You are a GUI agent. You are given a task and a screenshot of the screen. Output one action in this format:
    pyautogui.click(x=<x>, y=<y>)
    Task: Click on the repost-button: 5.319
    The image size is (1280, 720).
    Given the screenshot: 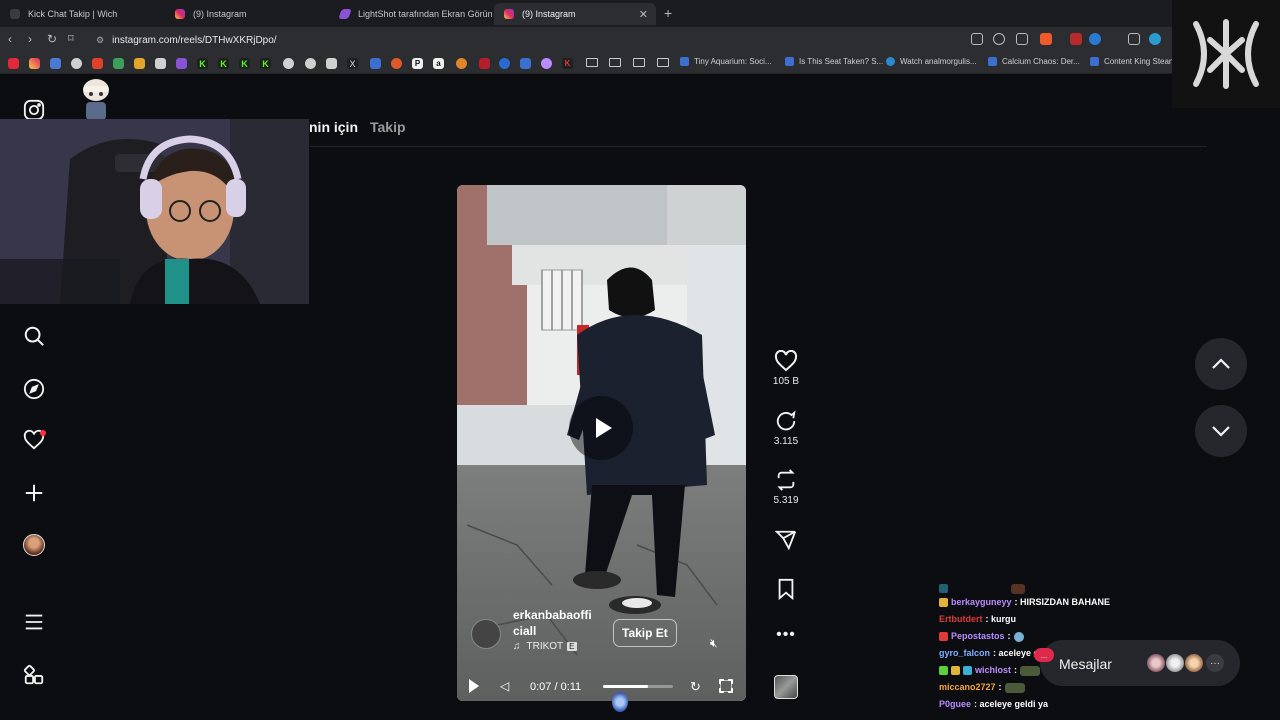 What is the action you would take?
    pyautogui.click(x=786, y=487)
    